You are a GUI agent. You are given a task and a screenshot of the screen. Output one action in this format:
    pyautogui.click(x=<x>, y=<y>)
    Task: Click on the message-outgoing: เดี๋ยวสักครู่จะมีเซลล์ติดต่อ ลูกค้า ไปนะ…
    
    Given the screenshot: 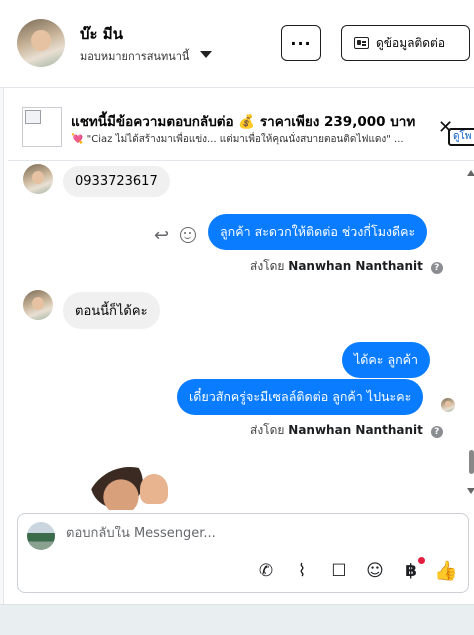 What is the action you would take?
    pyautogui.click(x=300, y=397)
    